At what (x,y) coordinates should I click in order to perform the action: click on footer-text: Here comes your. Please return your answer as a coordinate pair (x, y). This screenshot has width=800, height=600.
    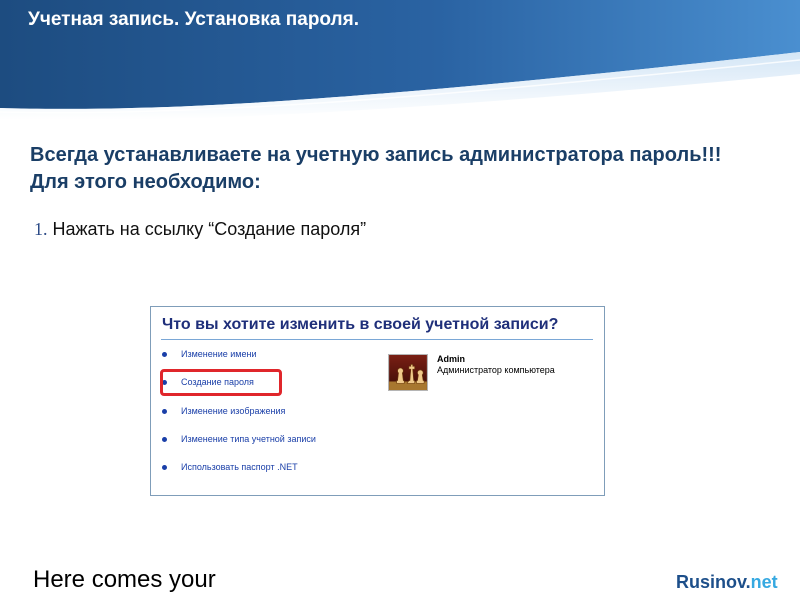
    Looking at the image, I should click on (124, 579).